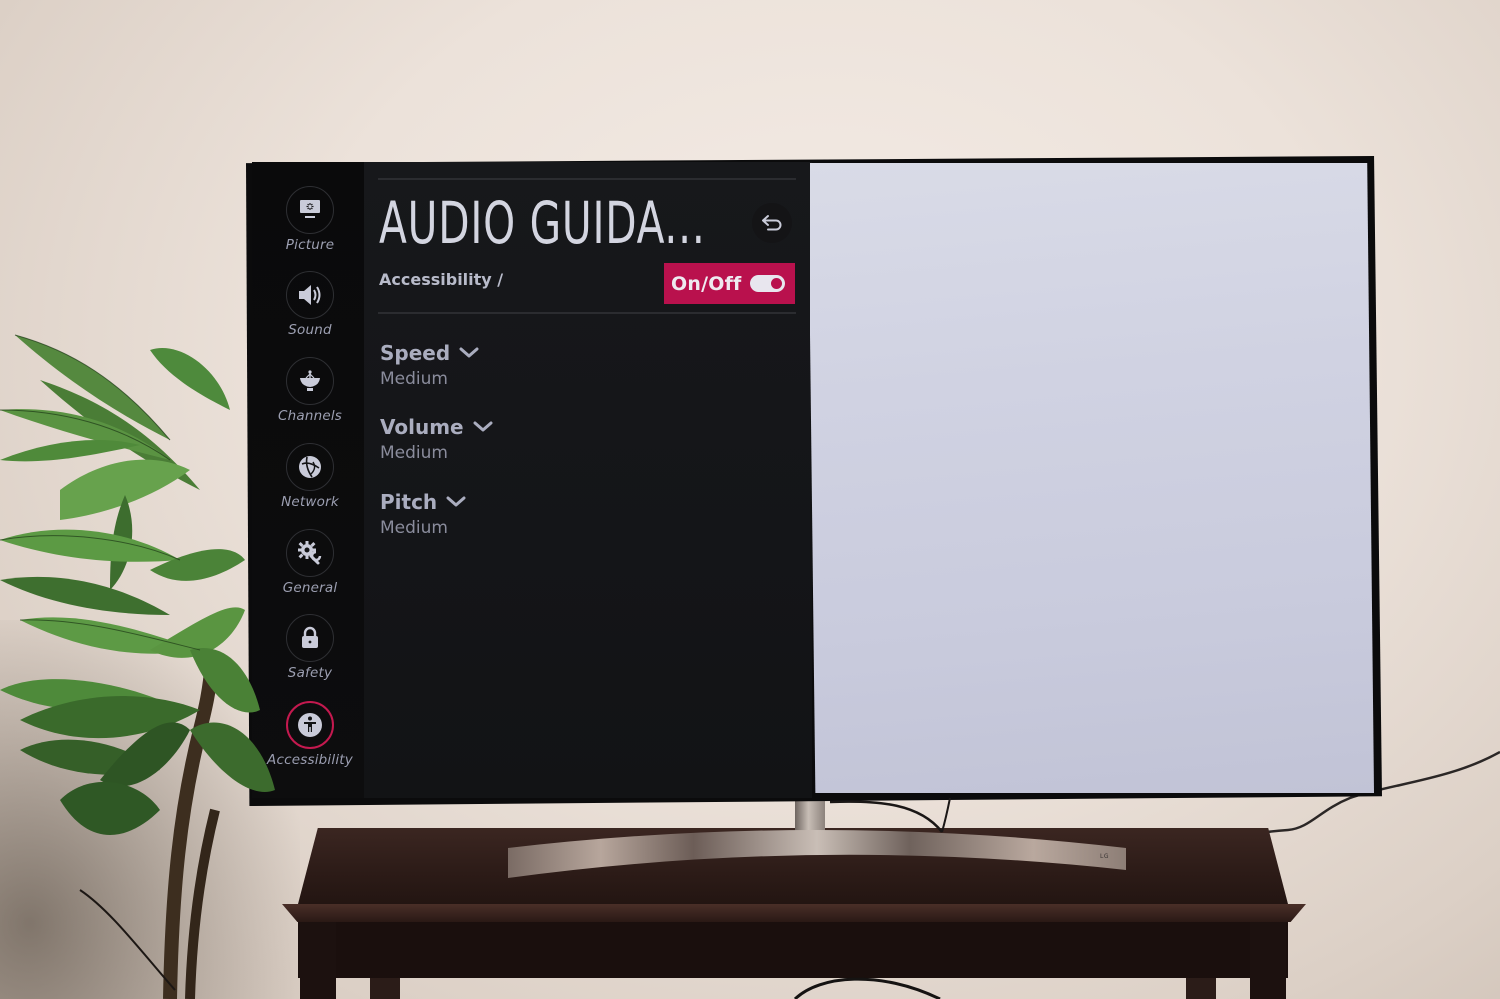 The height and width of the screenshot is (999, 1500). Describe the element at coordinates (310, 553) in the screenshot. I see `gear-wrench-icon` at that location.